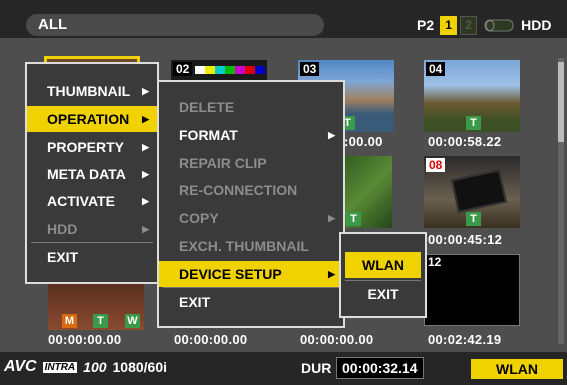  What do you see at coordinates (62, 229) in the screenshot?
I see `menu-item-label: HDD` at bounding box center [62, 229].